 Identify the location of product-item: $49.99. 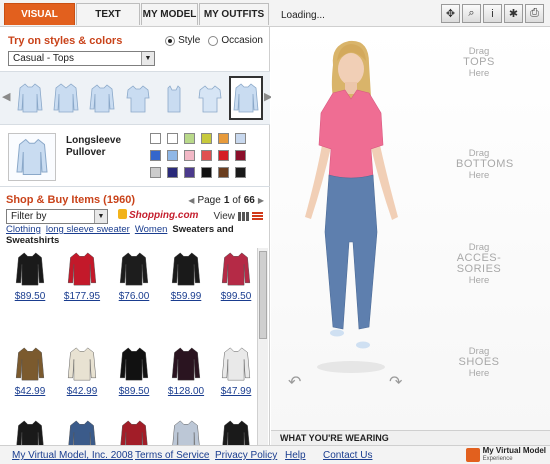
(134, 431).